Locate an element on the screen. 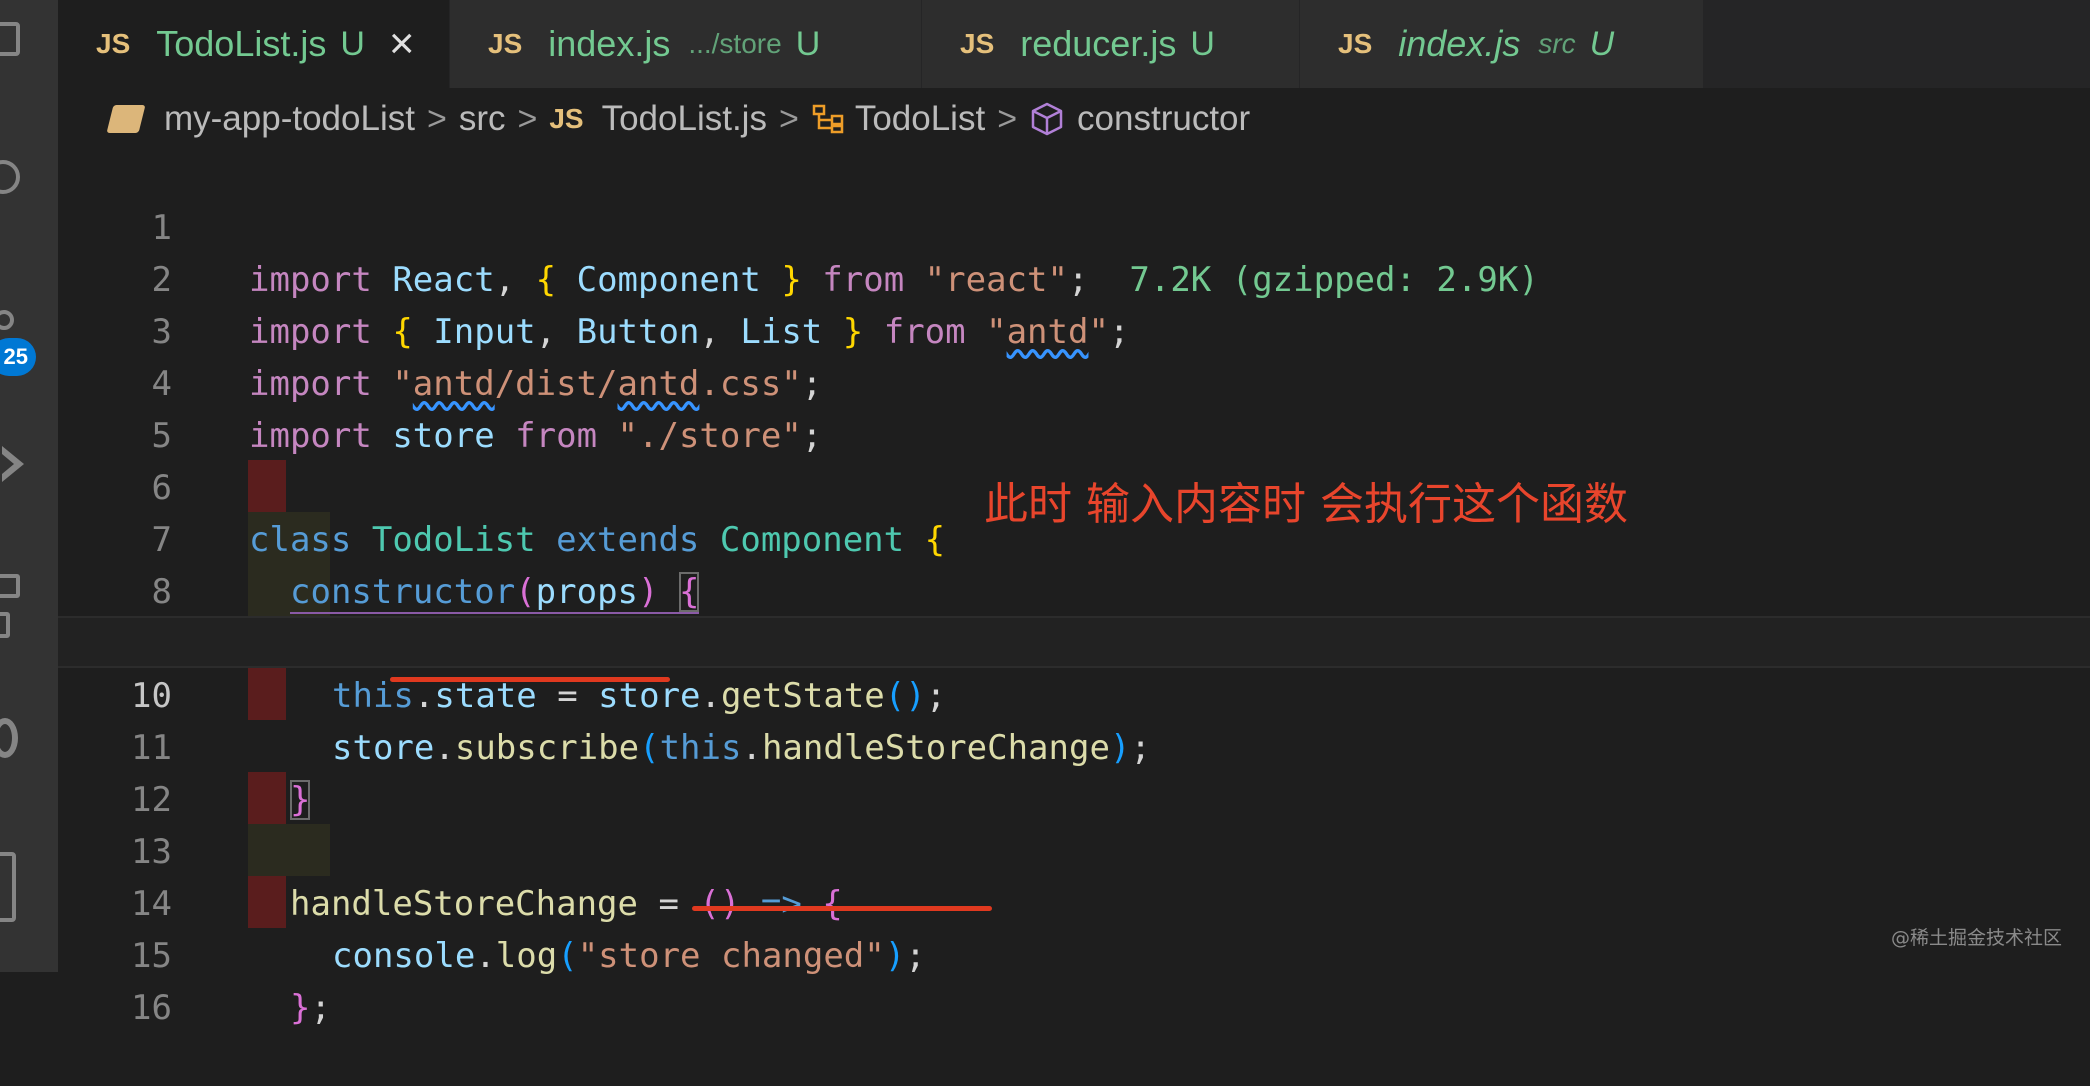 The width and height of the screenshot is (2090, 1086). annotation-text: 此时 输入内容时 会执行这个函数 is located at coordinates (1306, 504).